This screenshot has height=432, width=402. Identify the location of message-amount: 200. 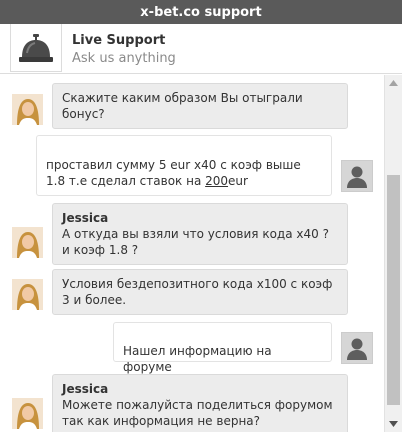
(217, 181).